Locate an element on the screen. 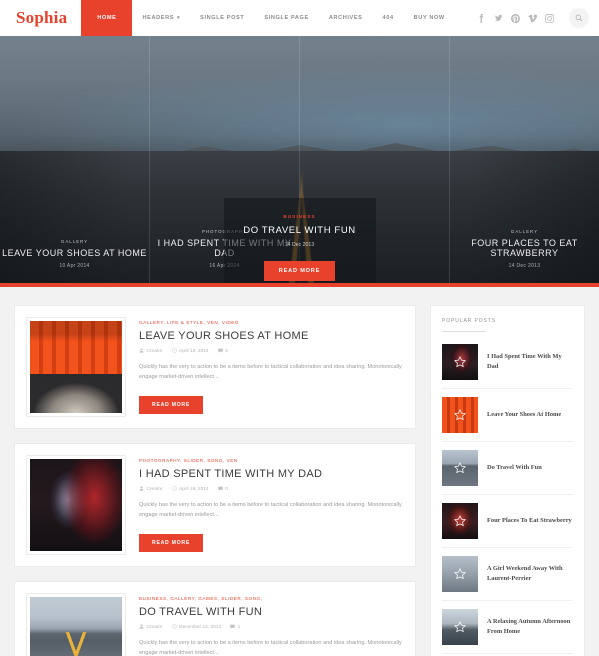  feature-read-more-button: READ MORE is located at coordinates (299, 271).